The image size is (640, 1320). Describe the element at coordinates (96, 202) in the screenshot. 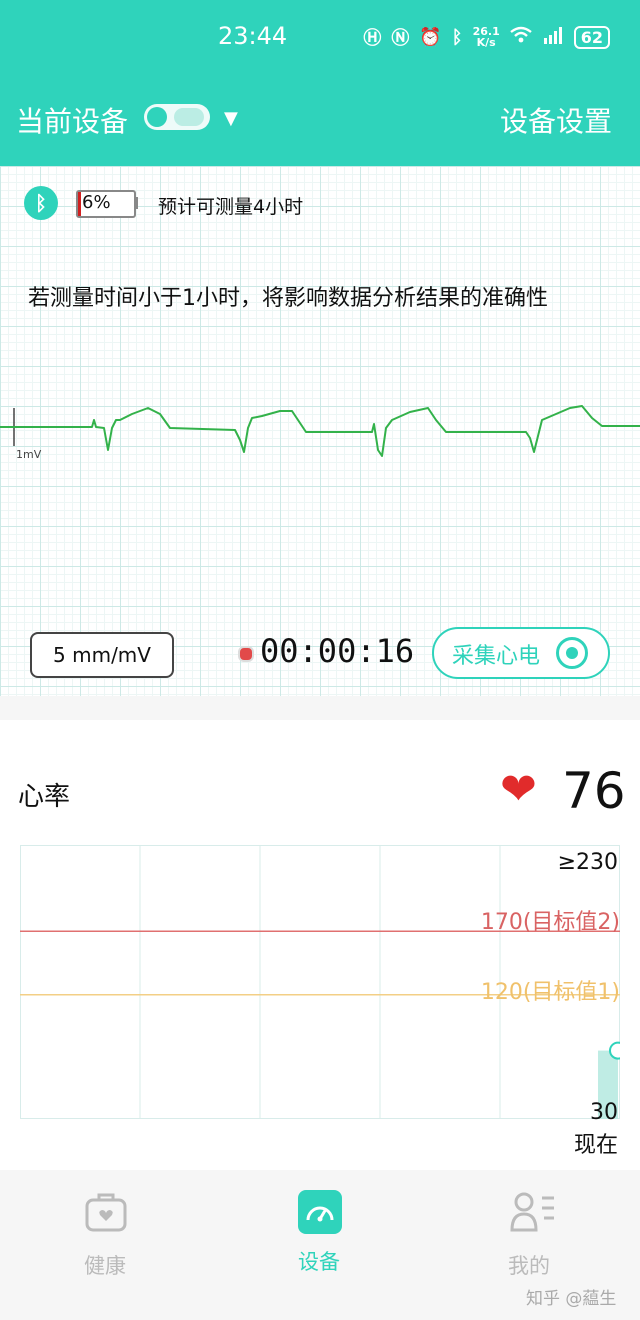

I see `device-battery-percent: 6%` at that location.